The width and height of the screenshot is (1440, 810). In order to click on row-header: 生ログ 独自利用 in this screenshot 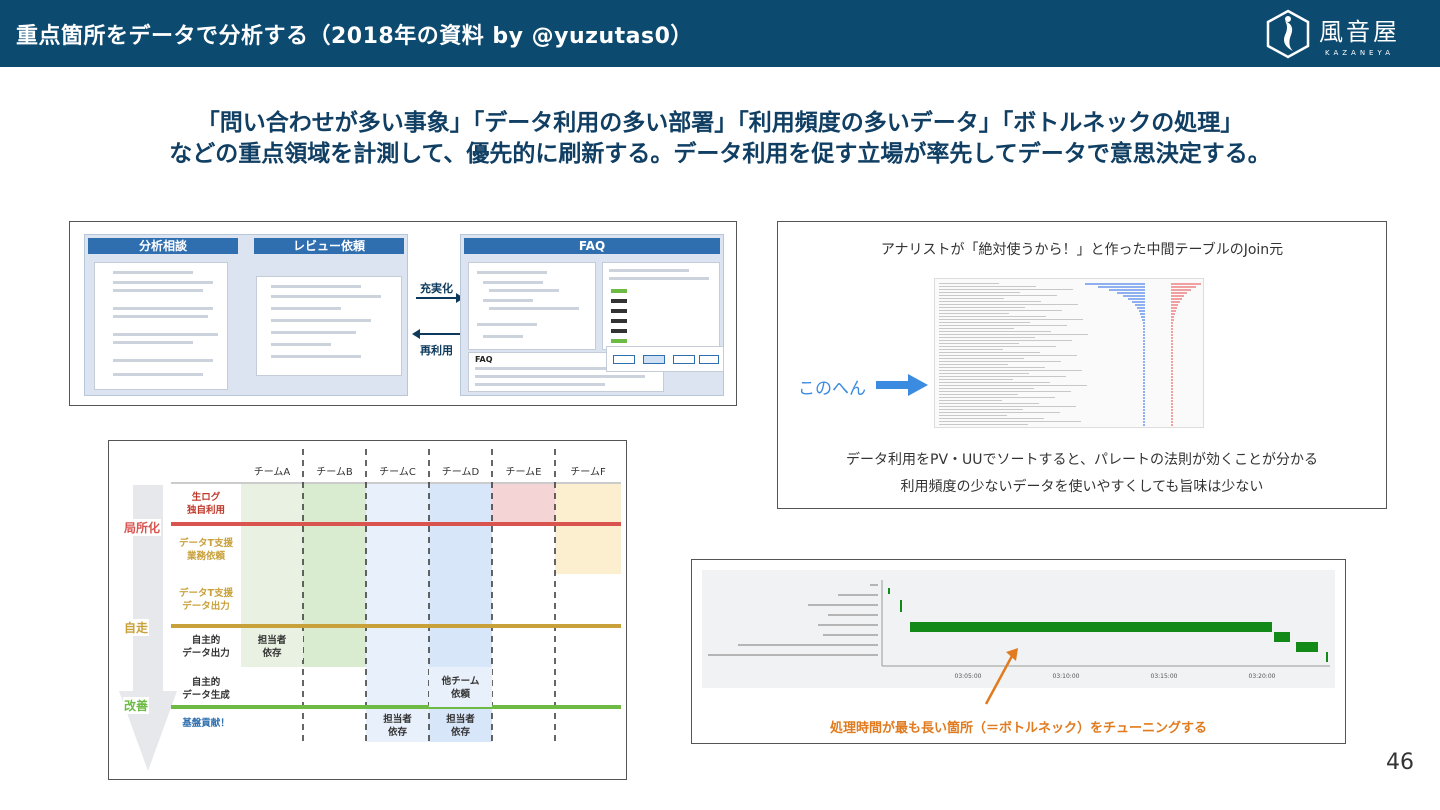, I will do `click(205, 504)`.